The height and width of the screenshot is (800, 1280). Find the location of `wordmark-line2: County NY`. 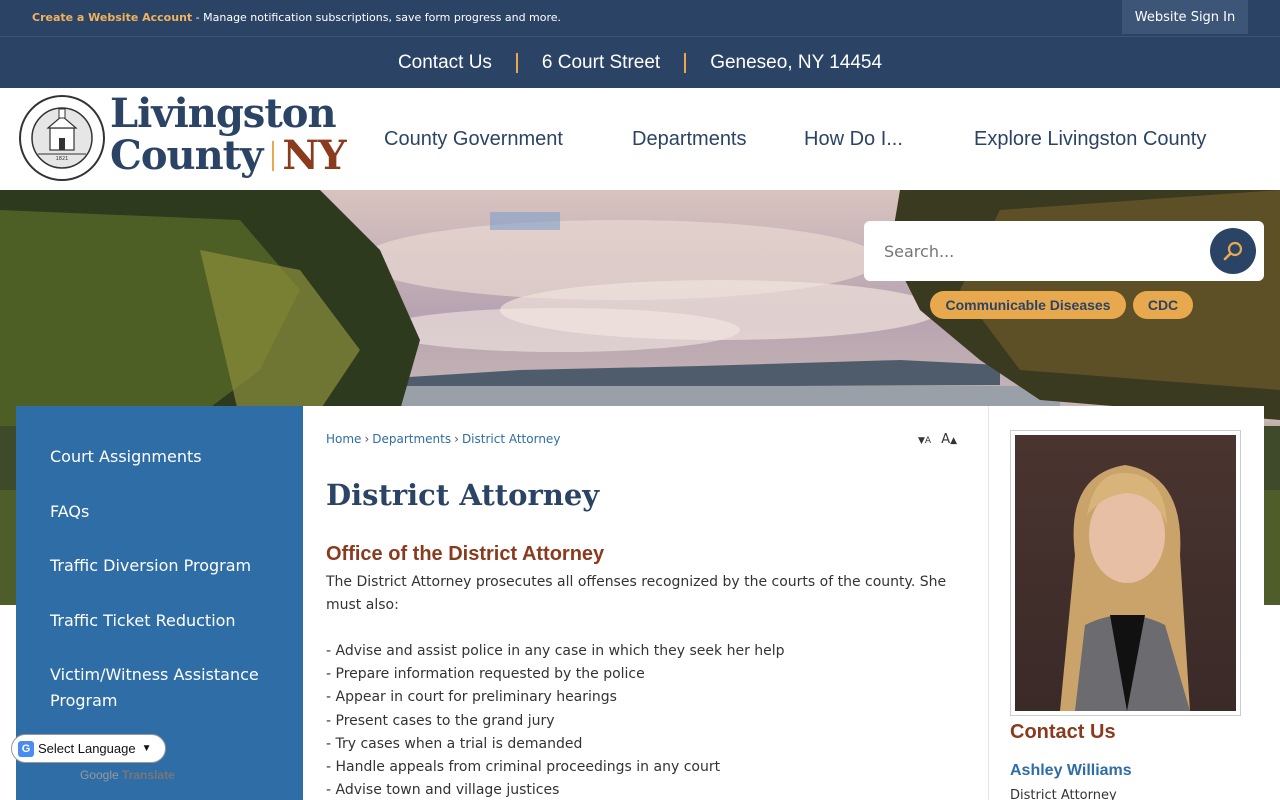

wordmark-line2: County NY is located at coordinates (228, 155).